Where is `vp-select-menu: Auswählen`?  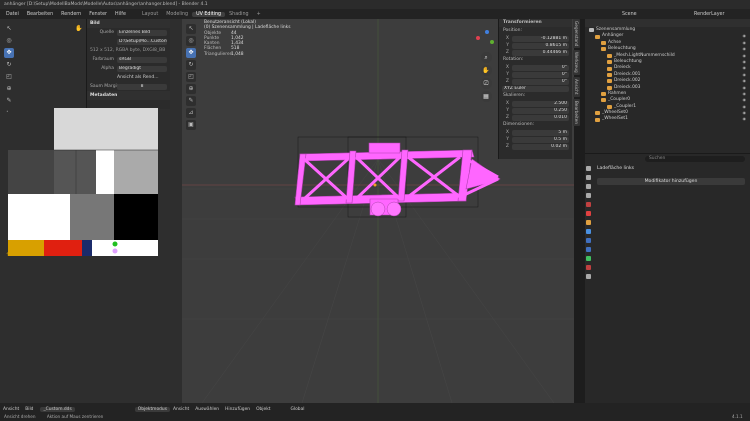
vp-select-menu: Auswählen is located at coordinates (207, 409).